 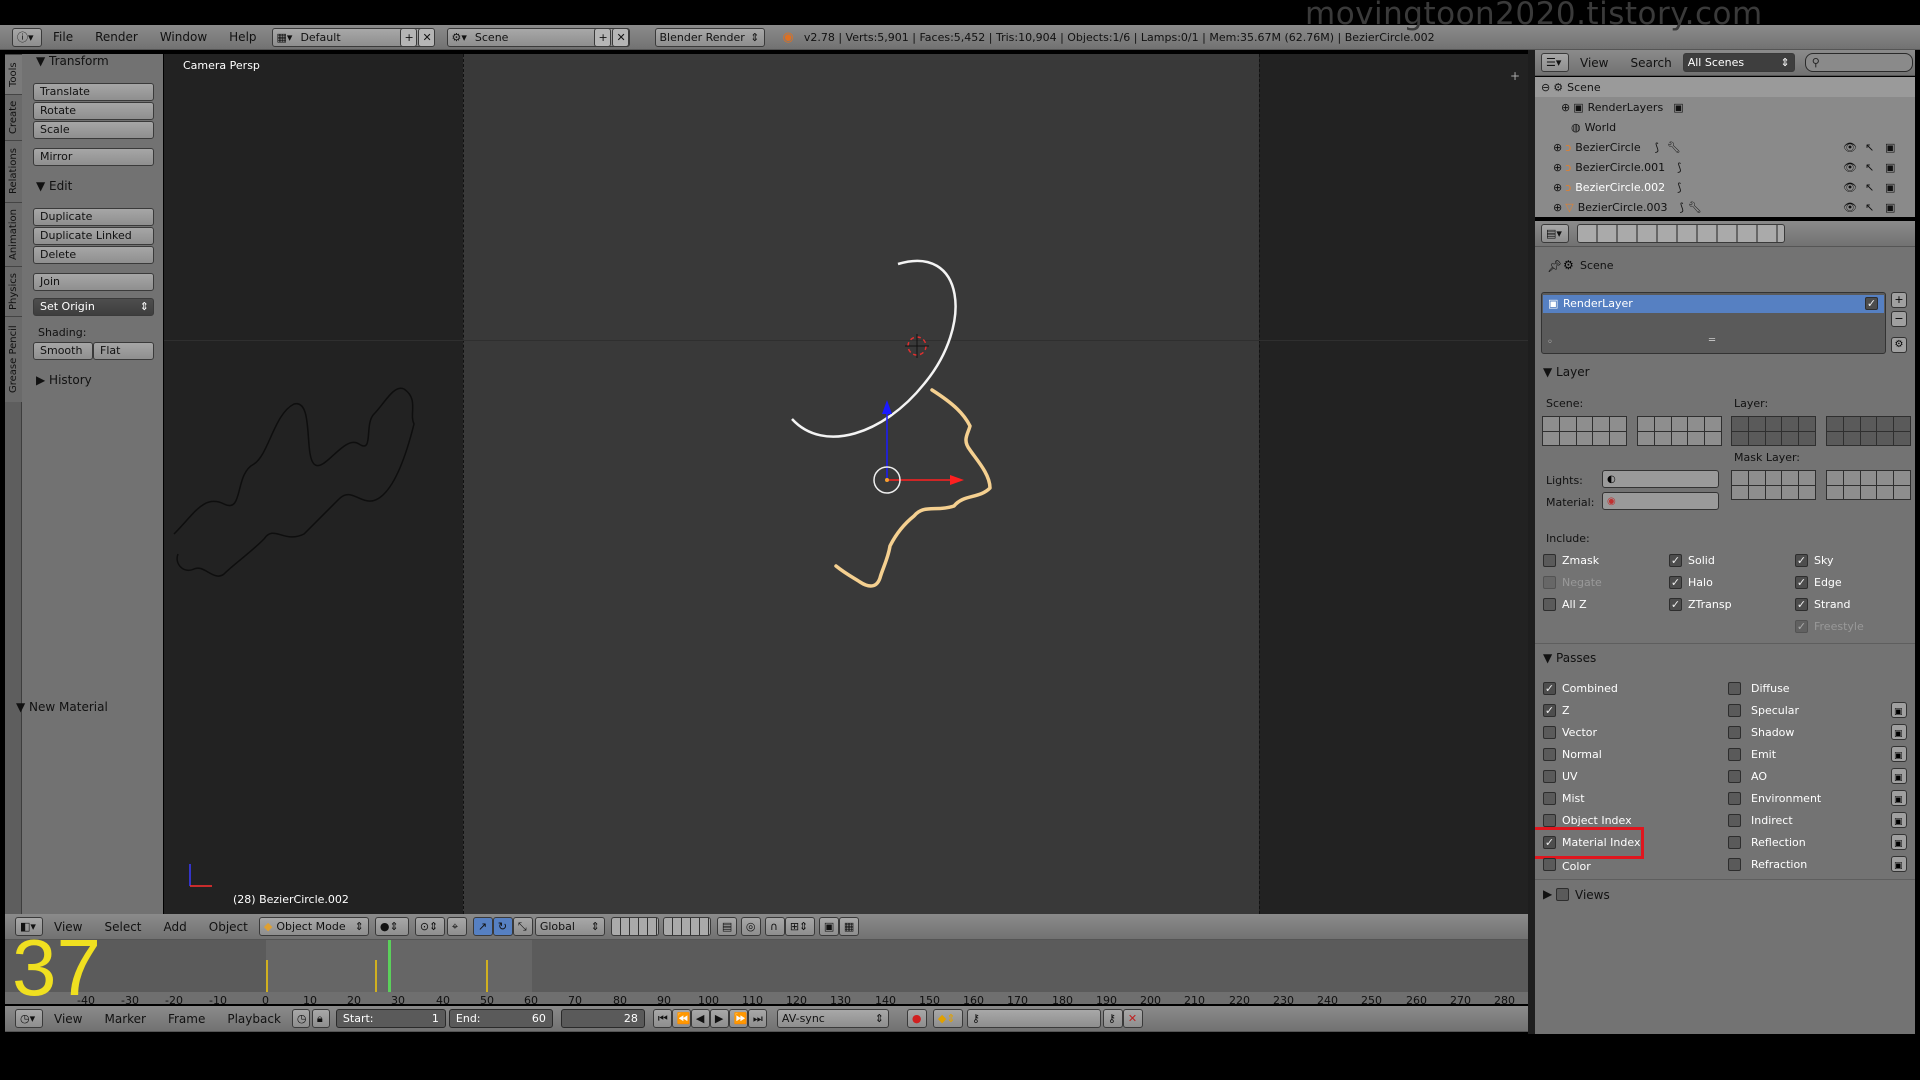 What do you see at coordinates (1899, 820) in the screenshot?
I see `exclude-indirect-pass-button: ▣` at bounding box center [1899, 820].